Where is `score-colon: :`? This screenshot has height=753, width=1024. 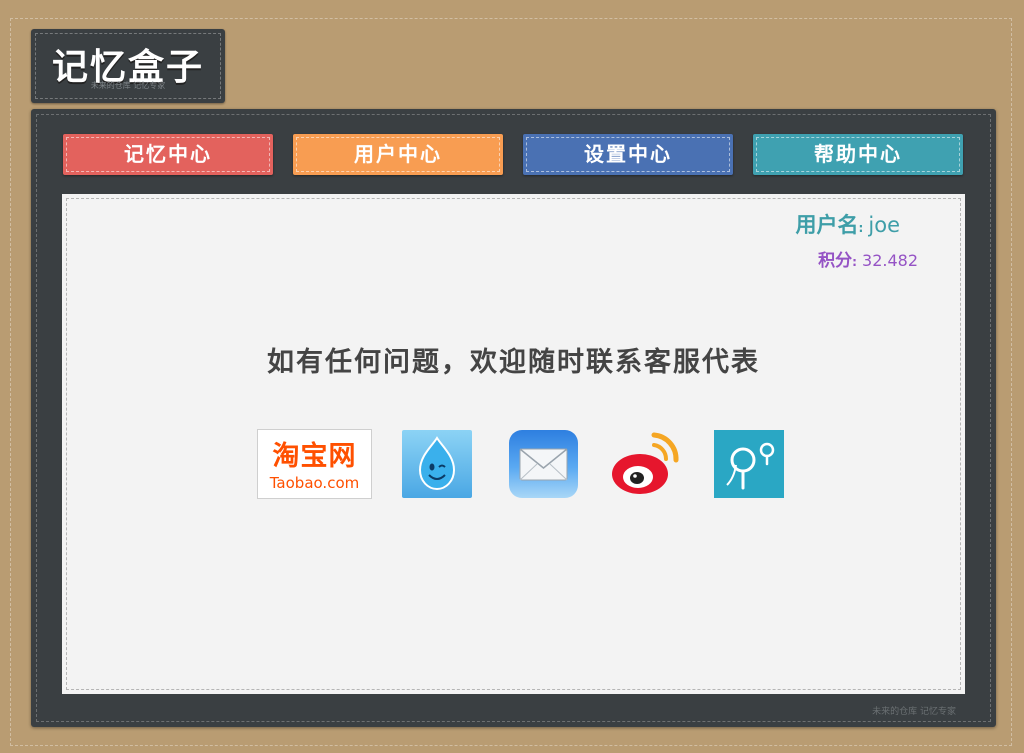 score-colon: : is located at coordinates (854, 262).